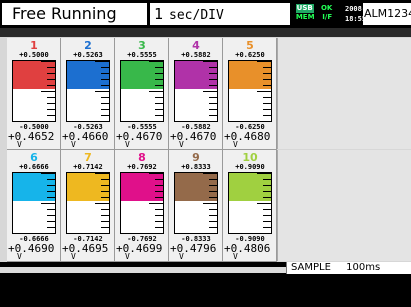 The height and width of the screenshot is (307, 411). I want to click on alarm-channels: 1234, so click(399, 13).